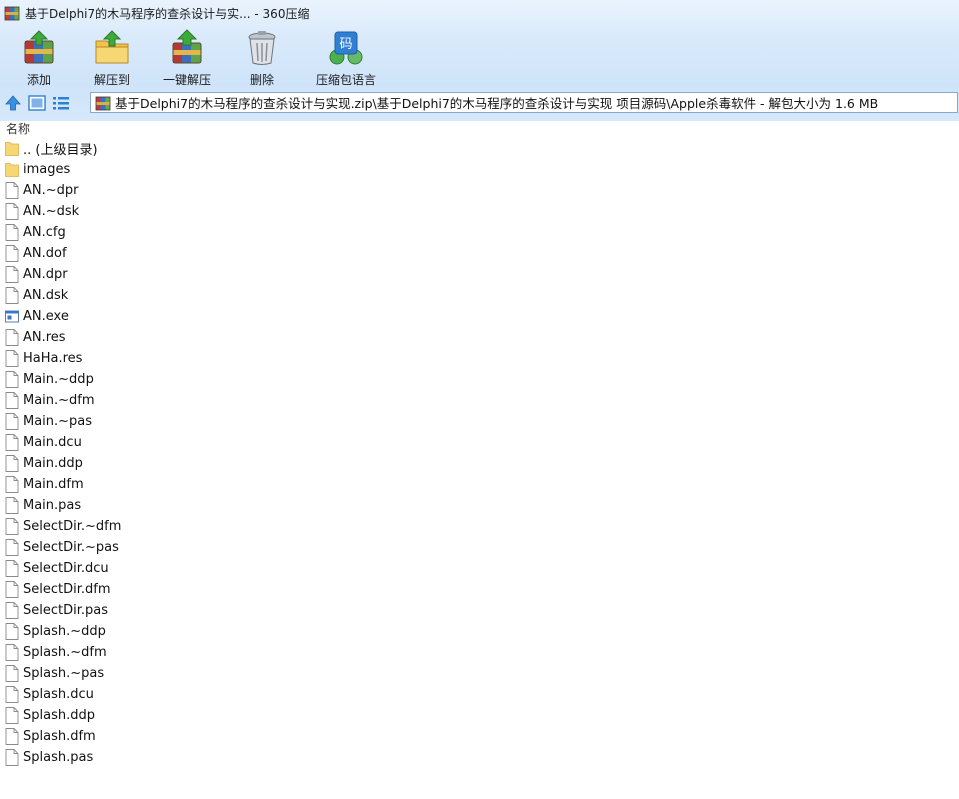 The width and height of the screenshot is (959, 799). I want to click on file-row: Main.ddp, so click(479, 463).